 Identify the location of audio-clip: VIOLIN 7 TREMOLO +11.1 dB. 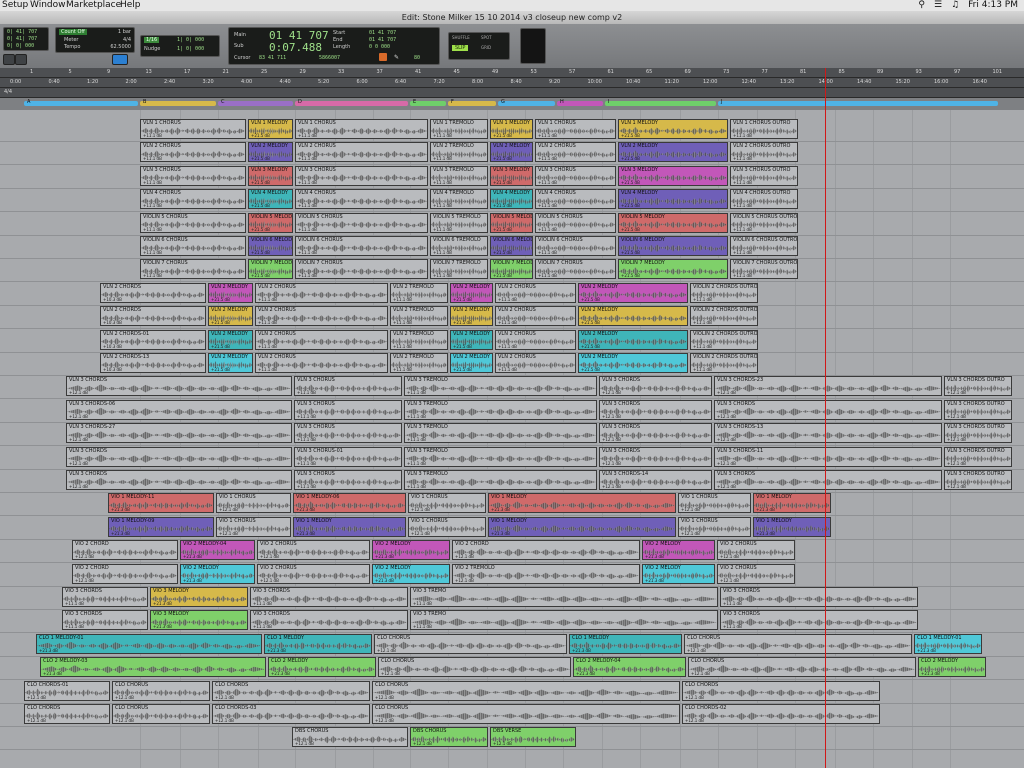
(459, 269).